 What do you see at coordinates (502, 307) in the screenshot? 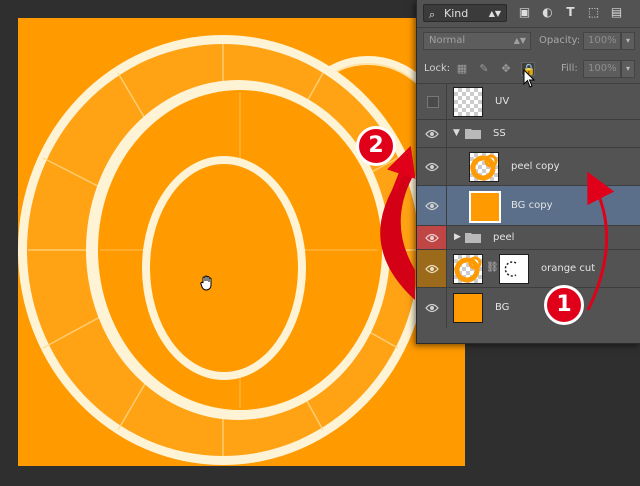
I see `layer-name: BG` at bounding box center [502, 307].